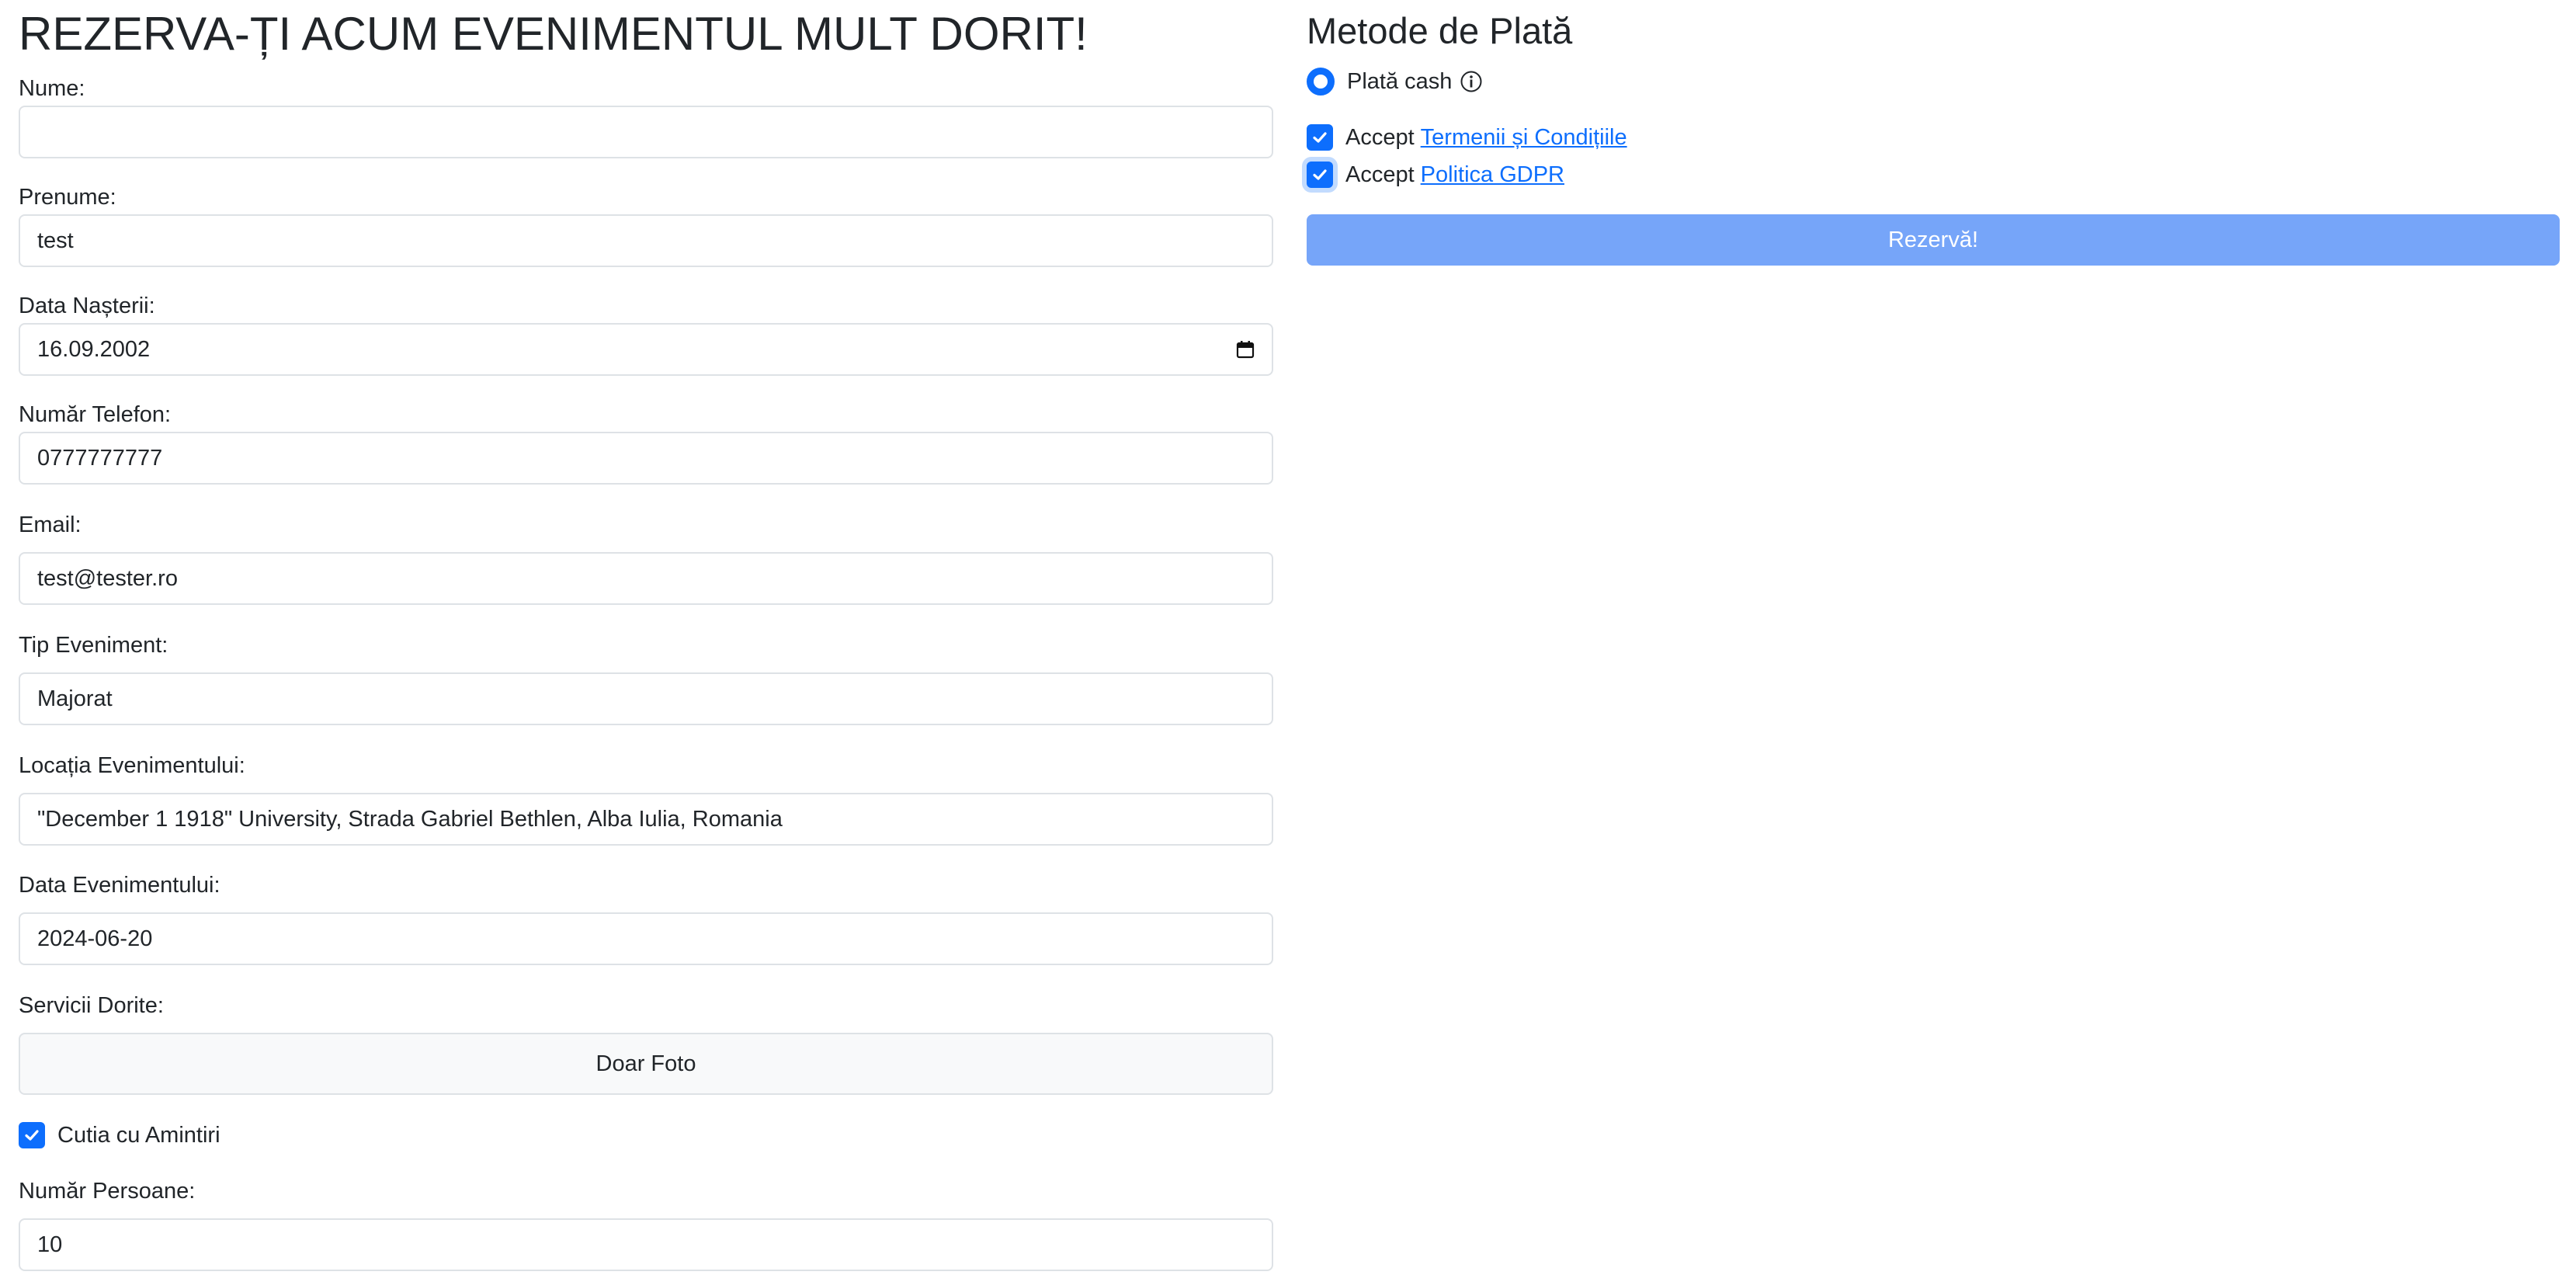 This screenshot has height=1282, width=2576. Describe the element at coordinates (1440, 30) in the screenshot. I see `payment-title: Metode de Plată` at that location.